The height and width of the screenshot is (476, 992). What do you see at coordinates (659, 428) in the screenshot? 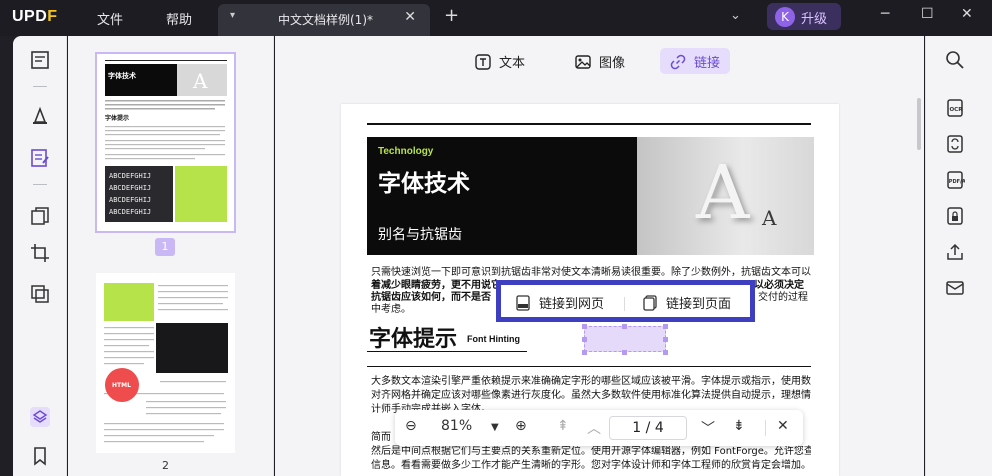
I see `total-pages: 4` at bounding box center [659, 428].